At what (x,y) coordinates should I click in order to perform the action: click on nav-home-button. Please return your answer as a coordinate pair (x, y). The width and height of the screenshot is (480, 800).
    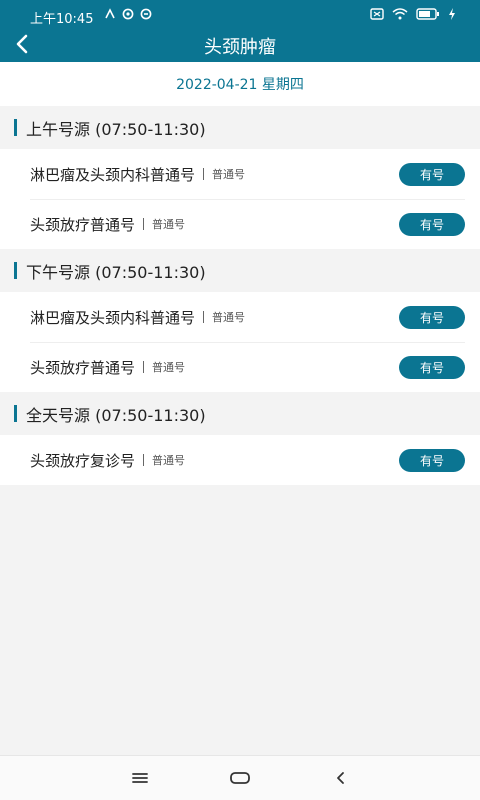
    Looking at the image, I should click on (240, 778).